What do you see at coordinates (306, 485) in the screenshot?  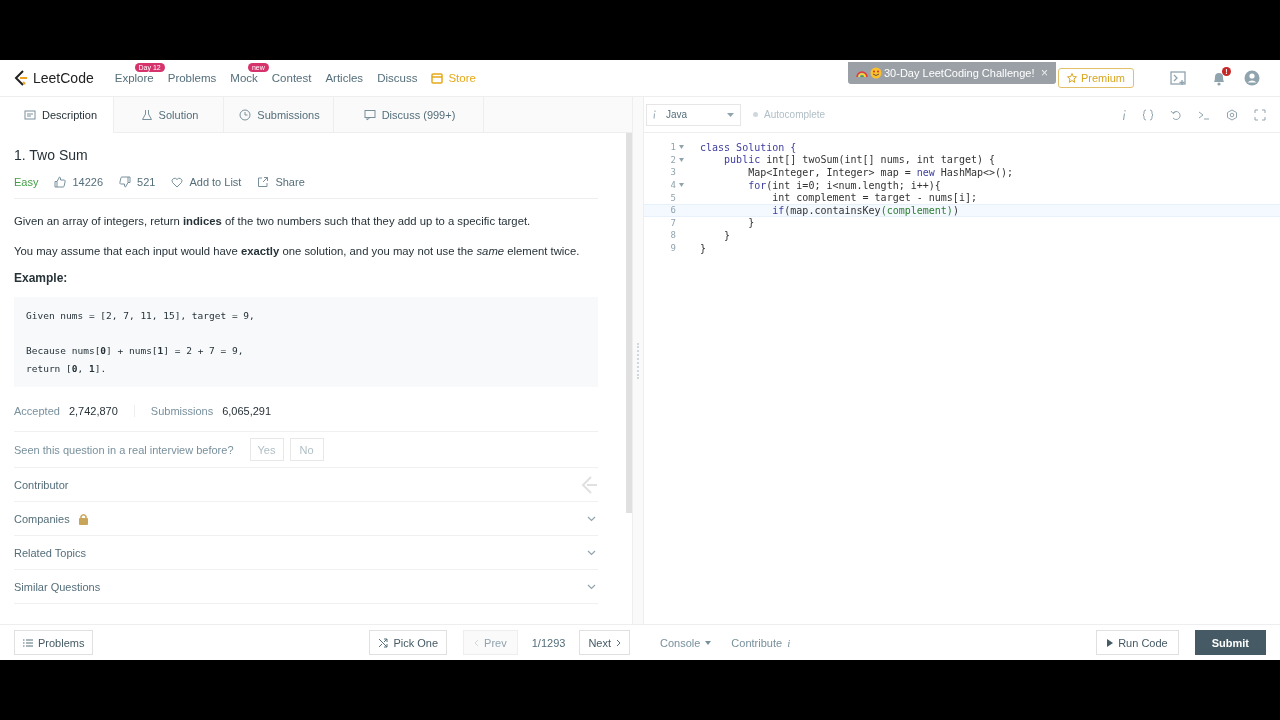 I see `section-row: Contributor` at bounding box center [306, 485].